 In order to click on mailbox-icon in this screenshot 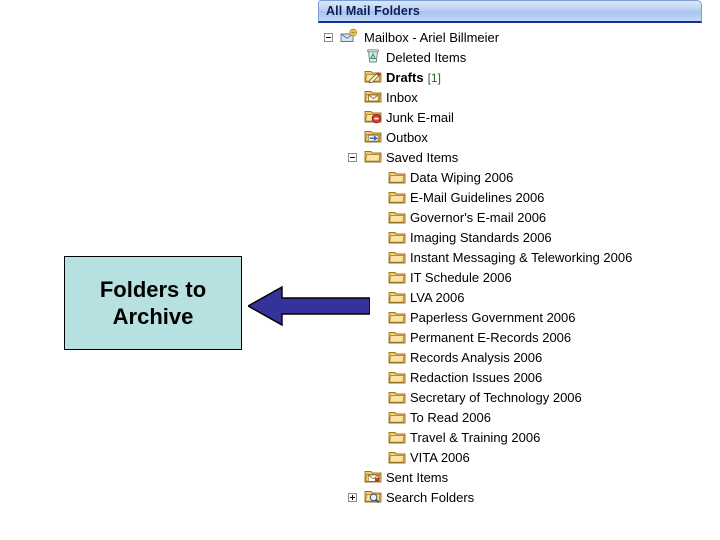, I will do `click(349, 36)`.